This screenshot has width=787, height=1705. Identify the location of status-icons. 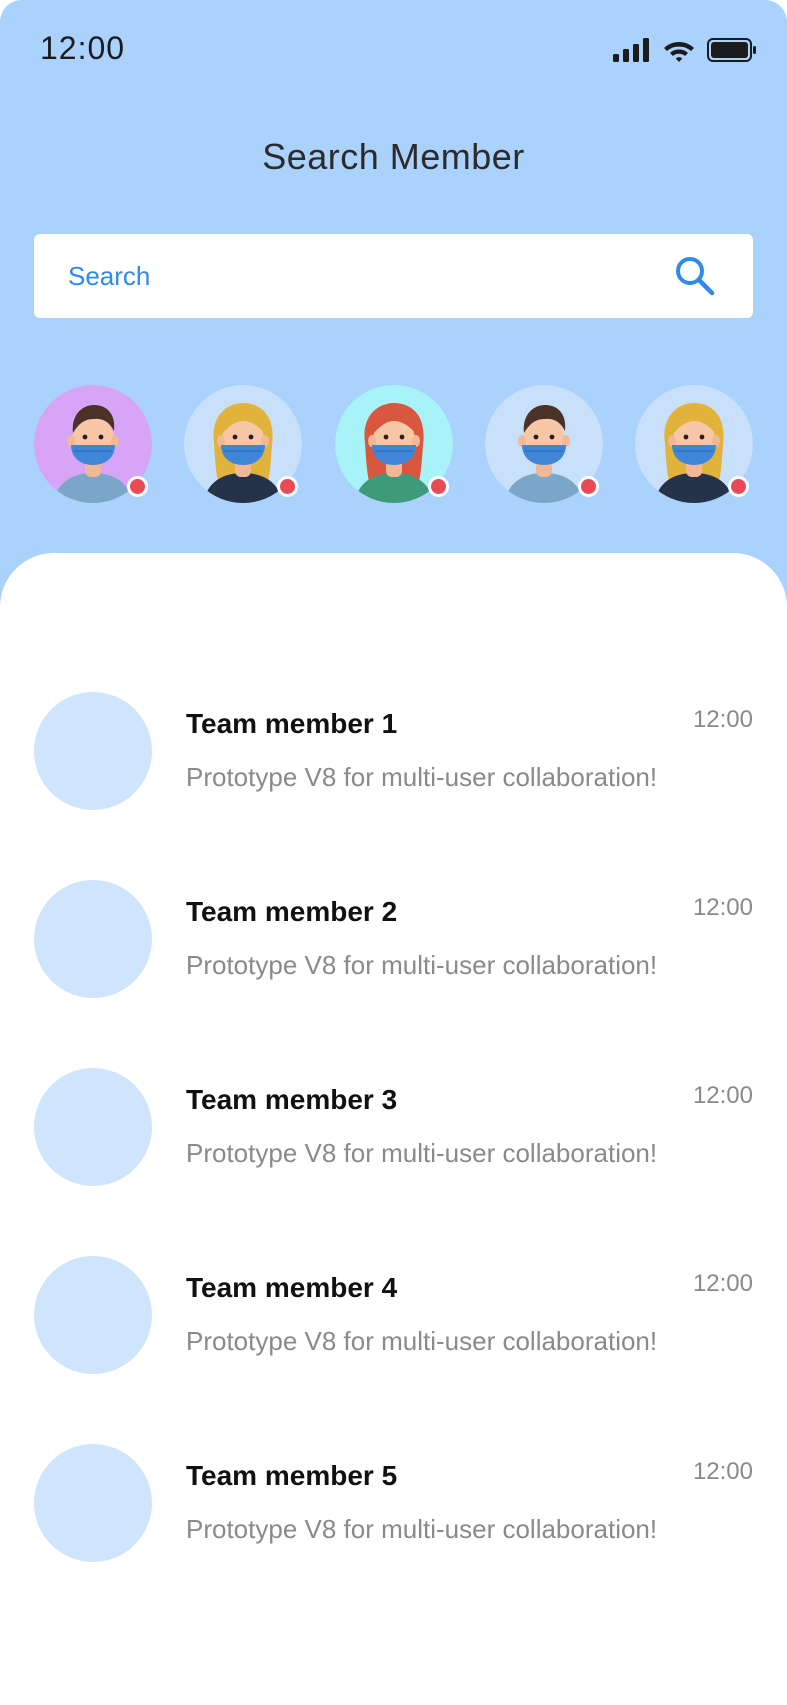
(685, 50).